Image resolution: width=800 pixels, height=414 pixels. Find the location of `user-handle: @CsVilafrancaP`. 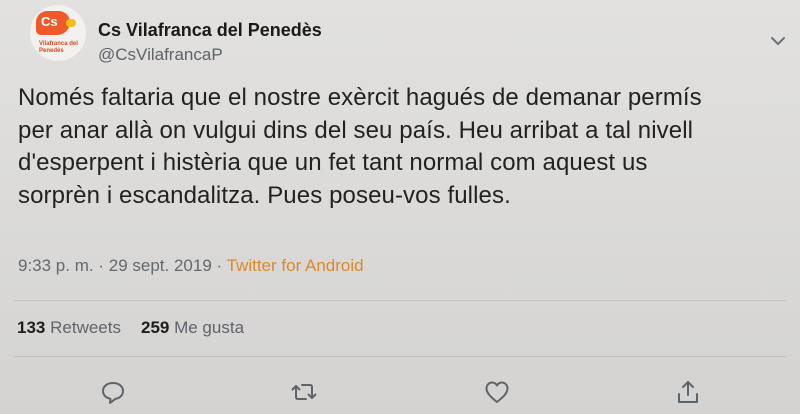

user-handle: @CsVilafrancaP is located at coordinates (160, 55).